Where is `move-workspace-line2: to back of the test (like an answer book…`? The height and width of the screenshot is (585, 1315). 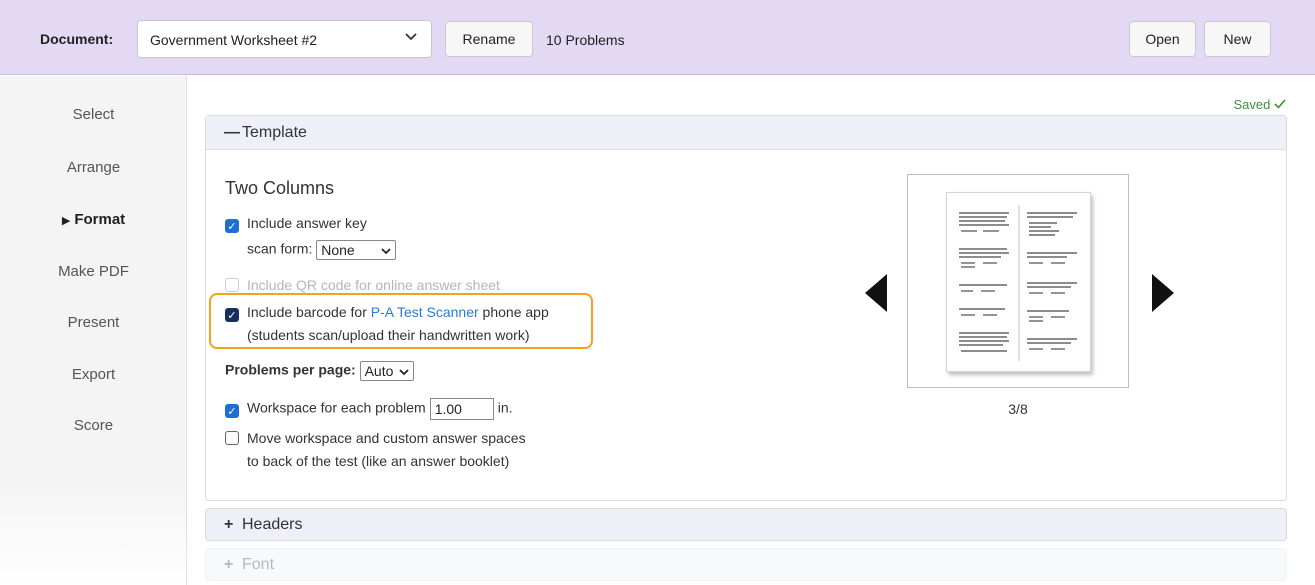 move-workspace-line2: to back of the test (like an answer book… is located at coordinates (378, 461).